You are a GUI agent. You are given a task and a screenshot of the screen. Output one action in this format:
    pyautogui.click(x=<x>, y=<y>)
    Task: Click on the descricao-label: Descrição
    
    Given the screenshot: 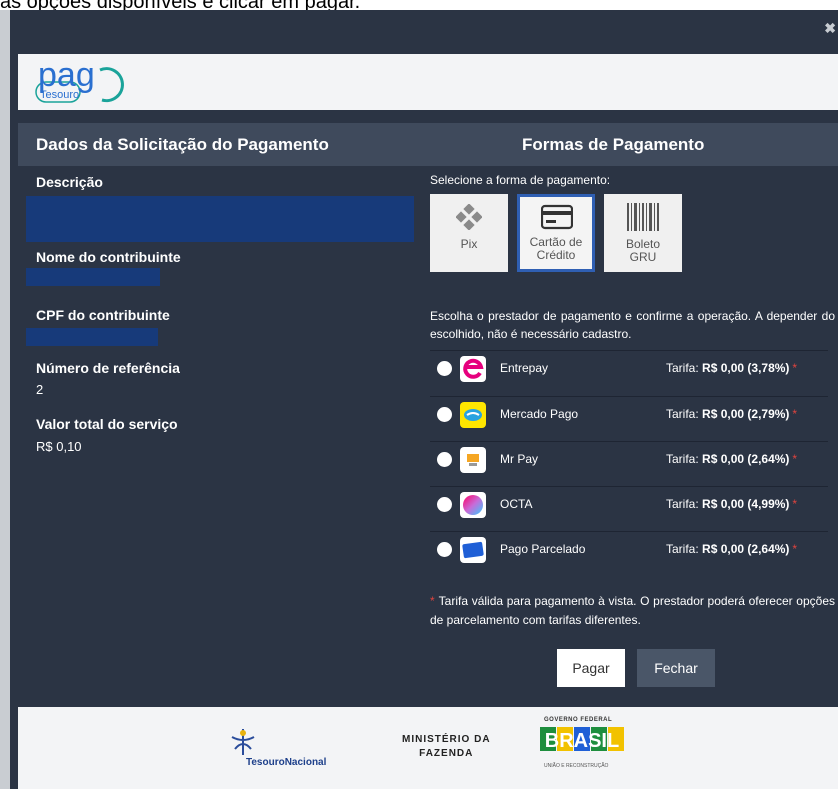 What is the action you would take?
    pyautogui.click(x=69, y=182)
    